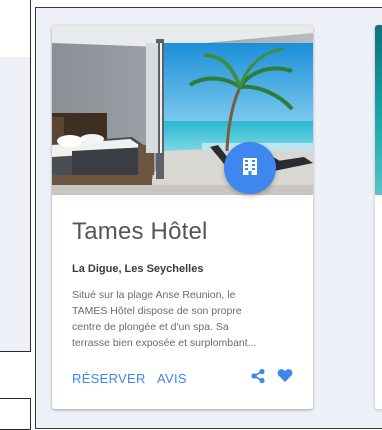 This screenshot has width=382, height=430. I want to click on hotel-location: La Digue, Les Seychelles, so click(138, 269).